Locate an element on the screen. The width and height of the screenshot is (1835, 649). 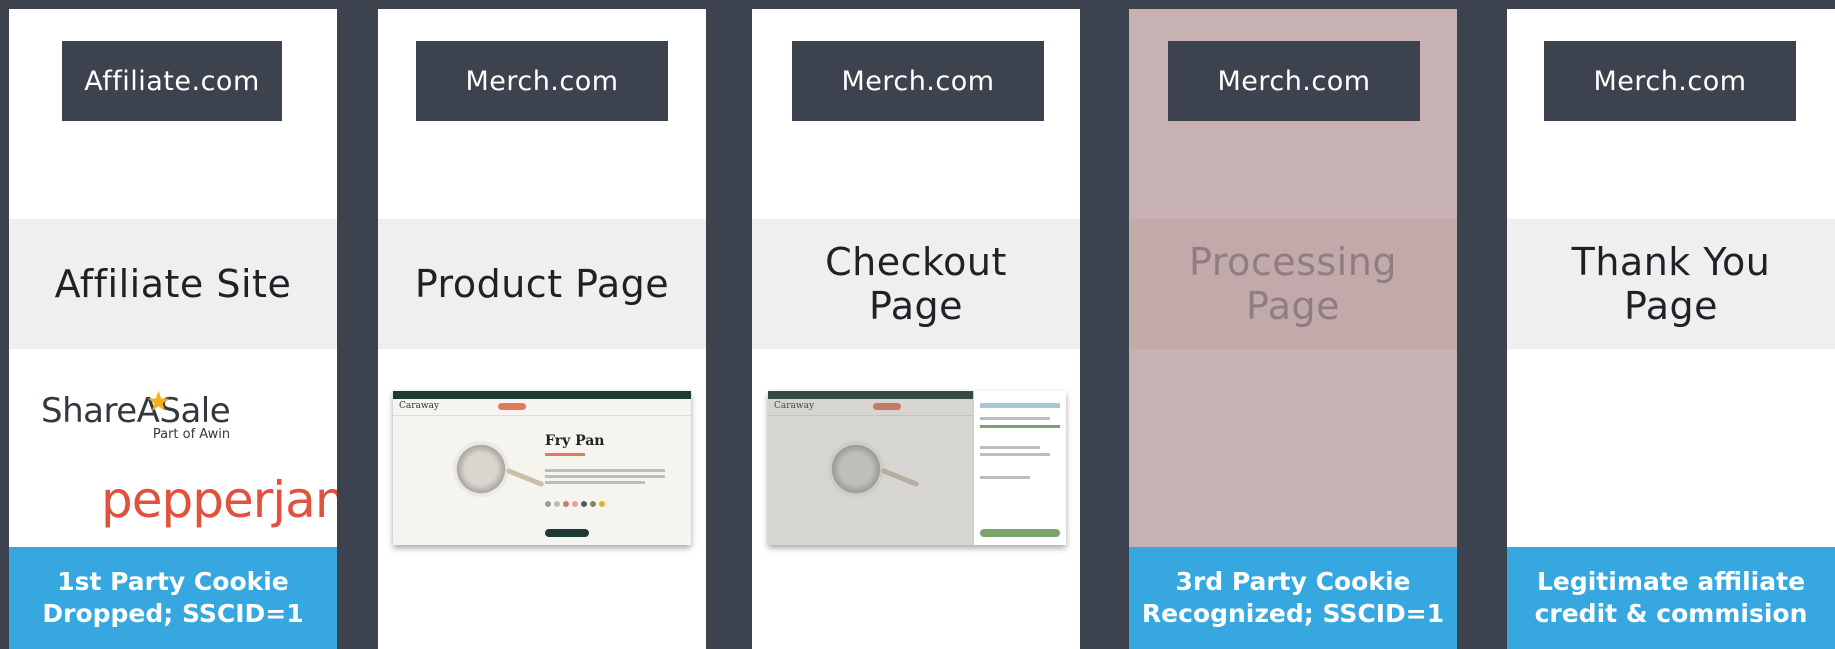
pepperjam-logo: pepperjam® is located at coordinates (219, 500).